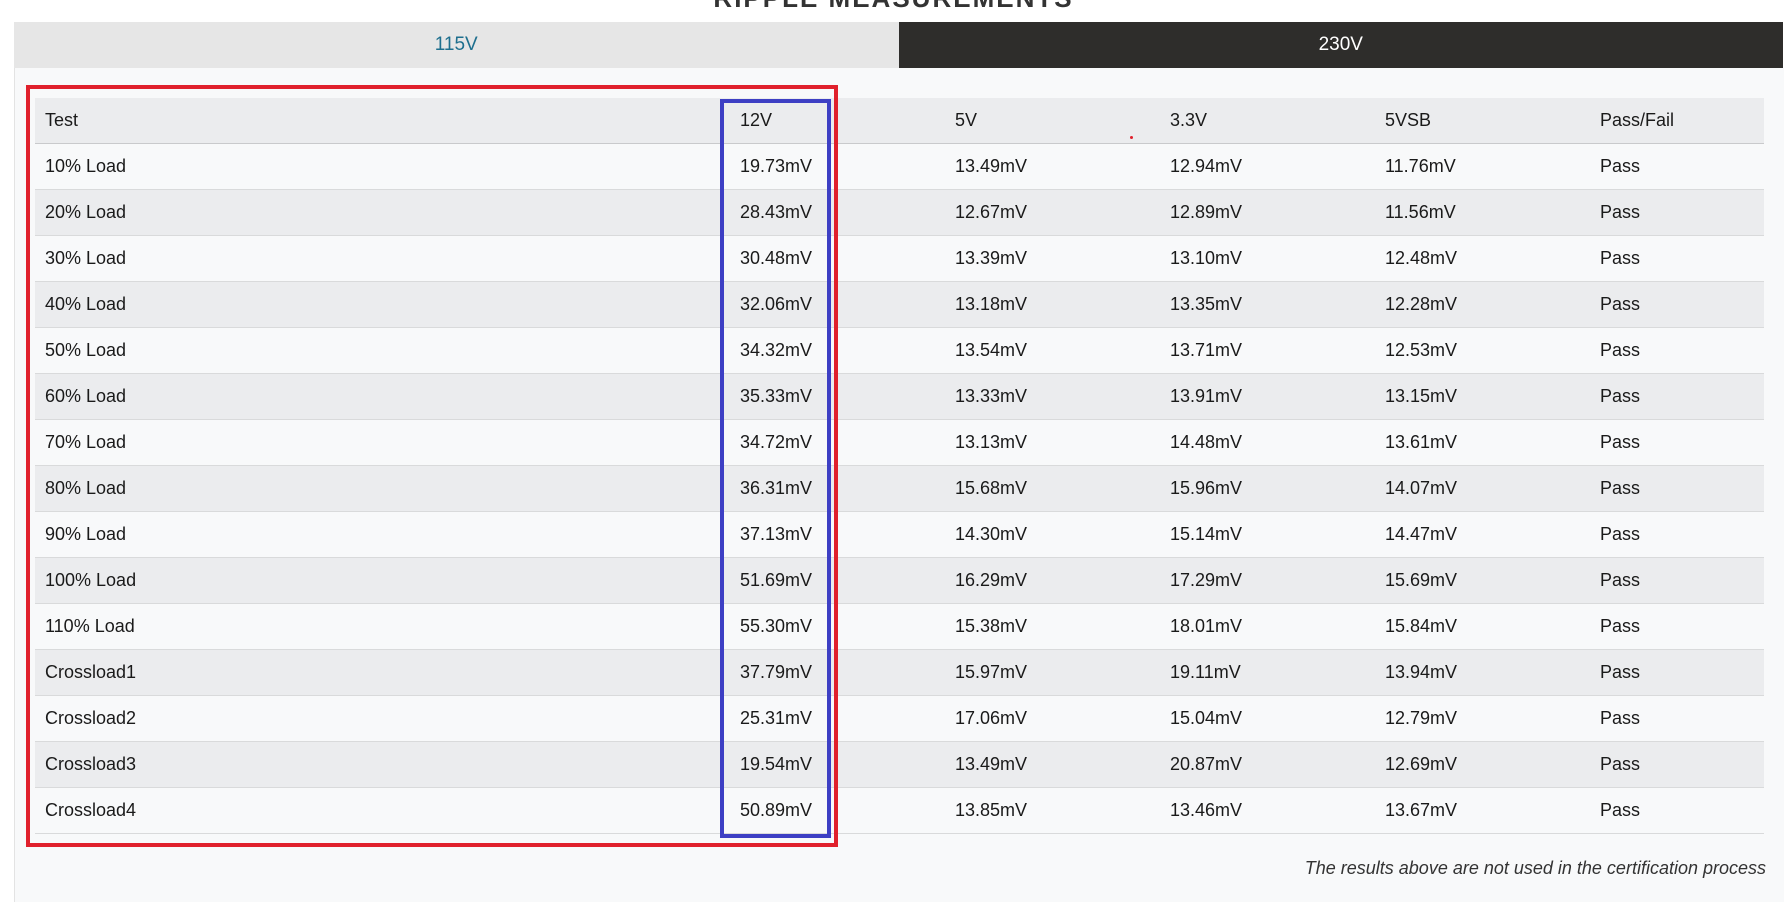 Image resolution: width=1787 pixels, height=902 pixels. What do you see at coordinates (1482, 718) in the screenshot?
I see `cell-5vsb: 12.79mV` at bounding box center [1482, 718].